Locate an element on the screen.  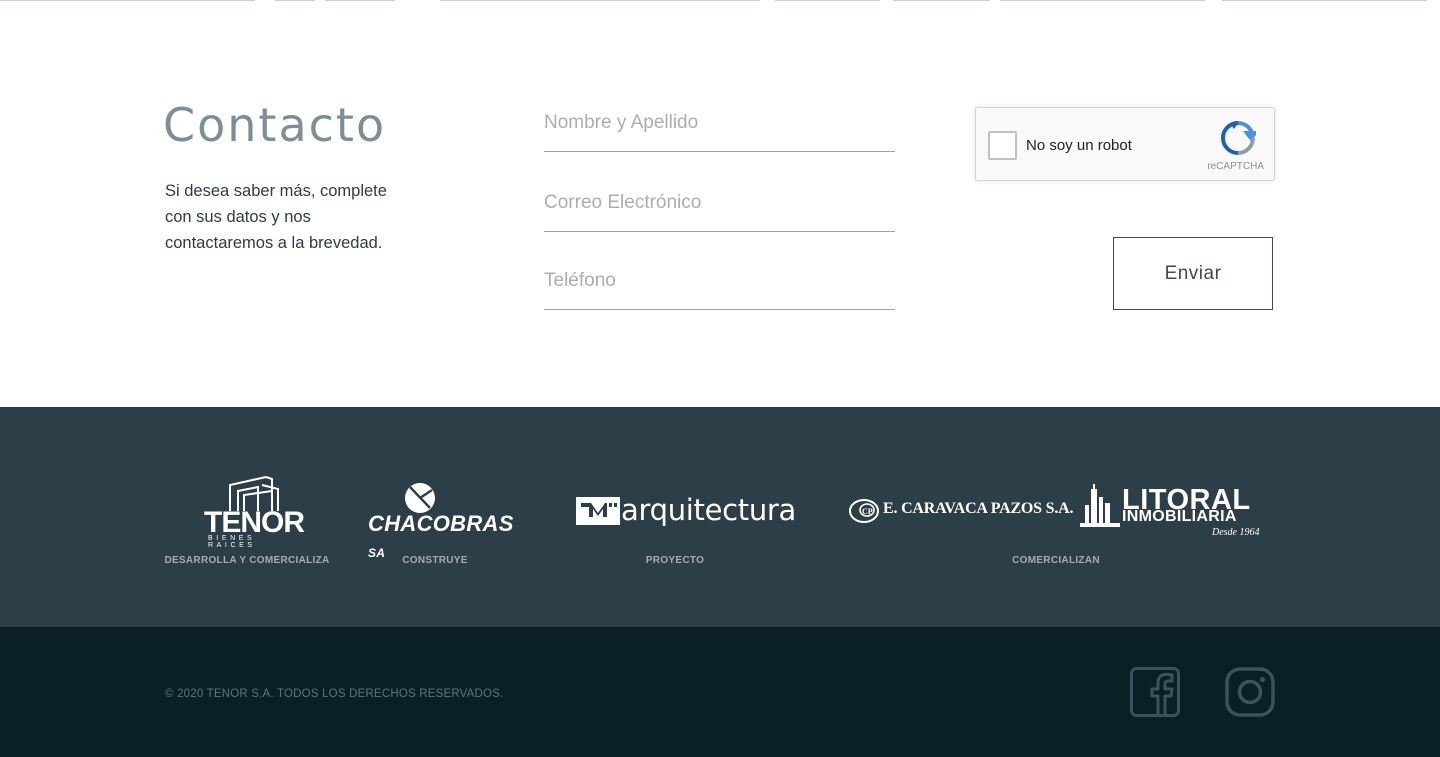
instagram-icon is located at coordinates (1250, 692).